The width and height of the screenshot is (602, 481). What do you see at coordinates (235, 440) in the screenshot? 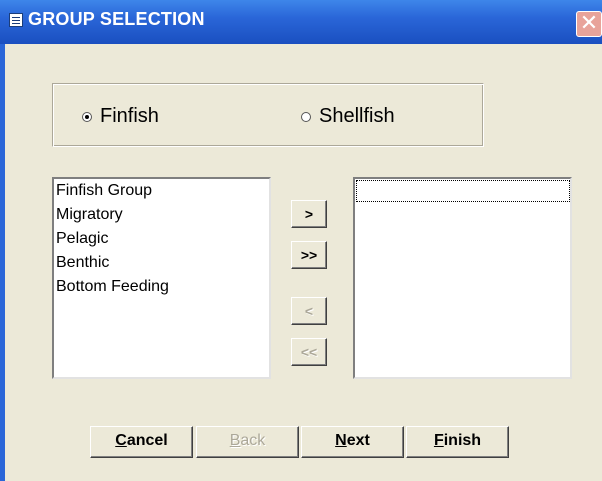
I see `access-key: B` at bounding box center [235, 440].